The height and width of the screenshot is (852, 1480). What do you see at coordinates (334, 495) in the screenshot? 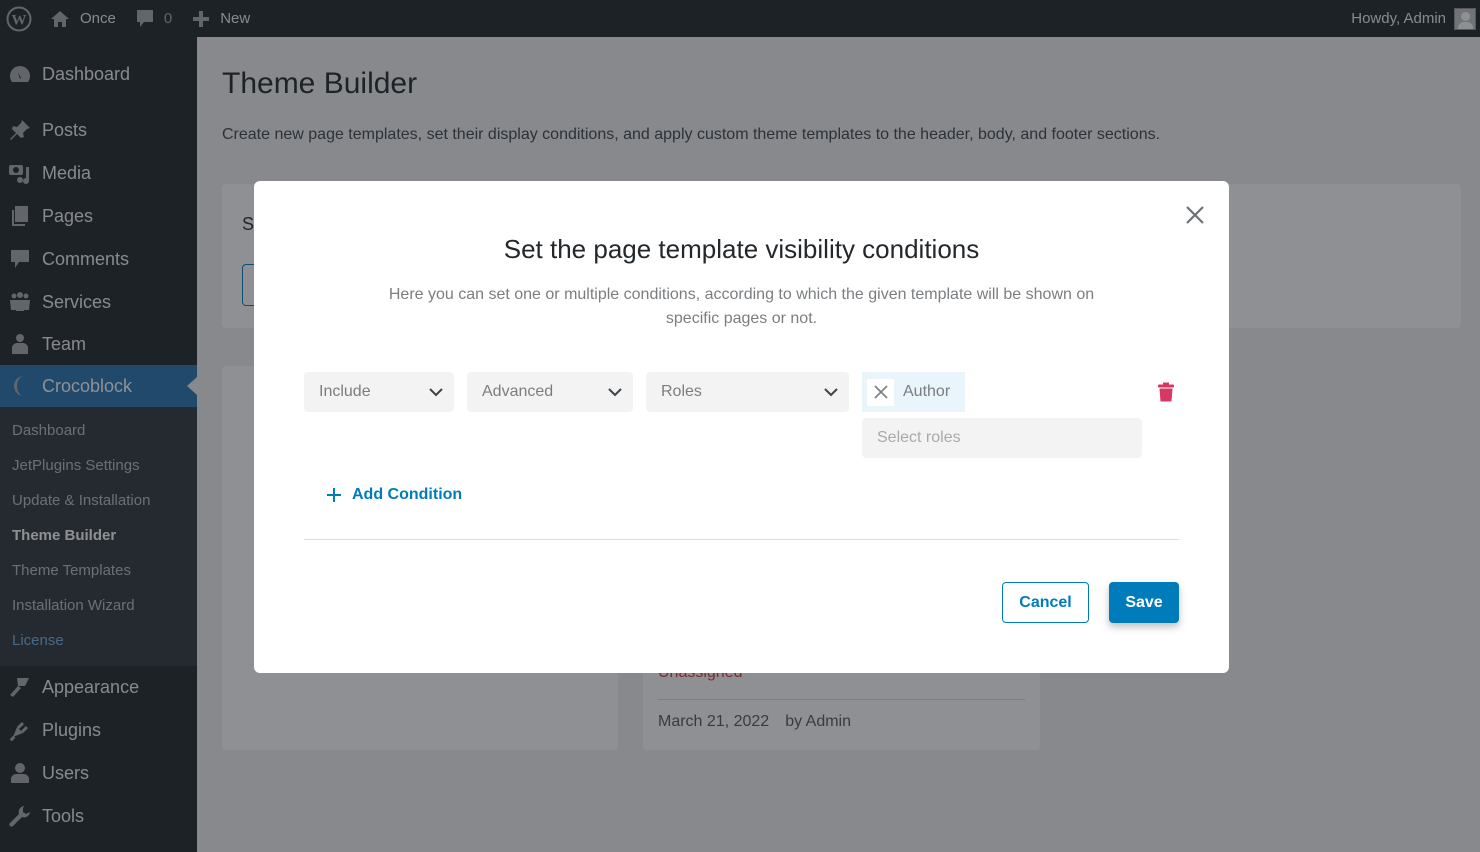
I see `plus-icon` at bounding box center [334, 495].